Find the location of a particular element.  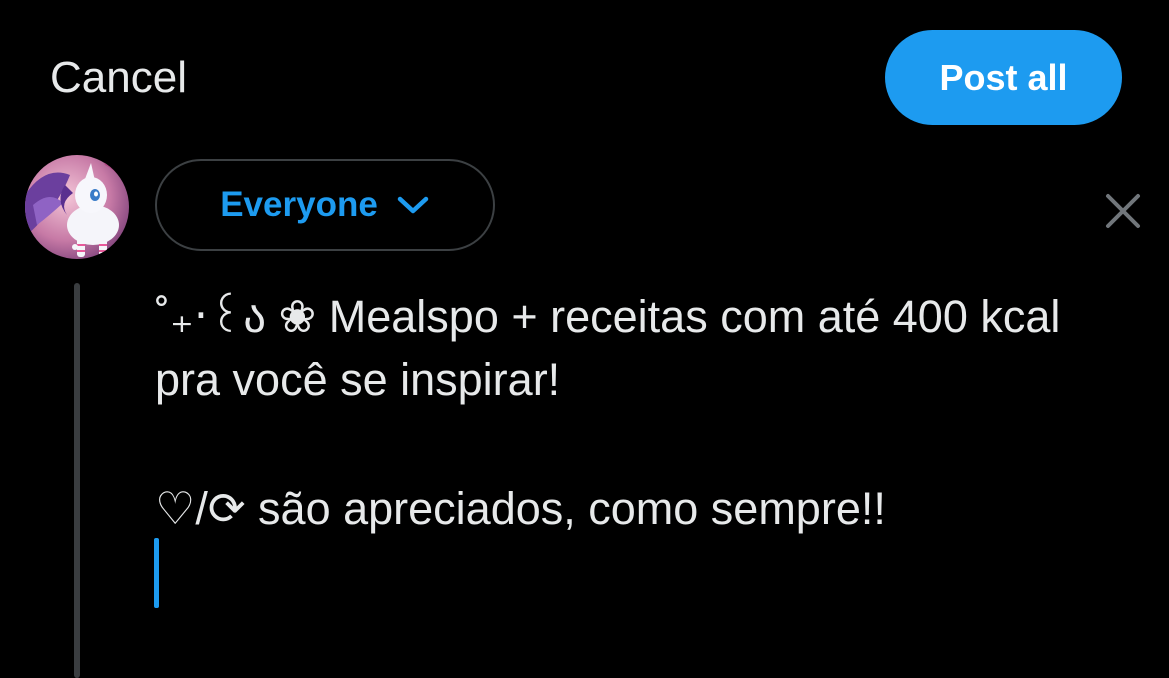

avatar-image is located at coordinates (77, 207).